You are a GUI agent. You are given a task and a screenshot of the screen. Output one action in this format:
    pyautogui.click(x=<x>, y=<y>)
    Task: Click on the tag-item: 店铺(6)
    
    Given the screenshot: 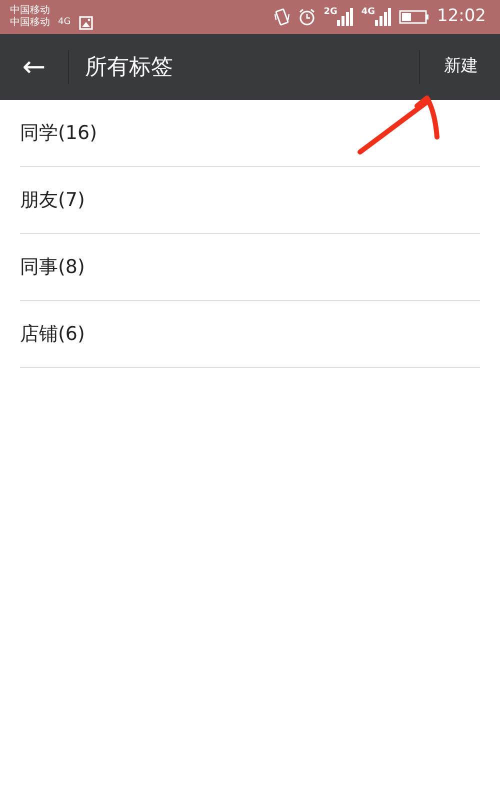 What is the action you would take?
    pyautogui.click(x=250, y=334)
    